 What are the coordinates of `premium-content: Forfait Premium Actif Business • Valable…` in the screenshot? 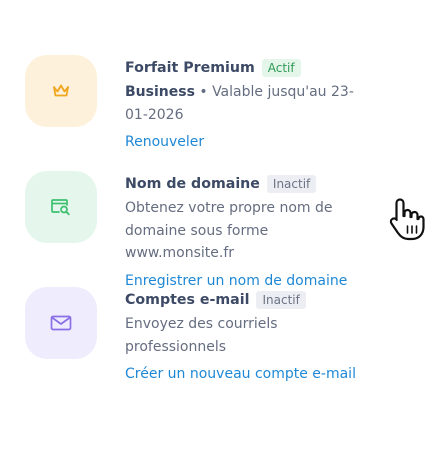 It's located at (275, 104).